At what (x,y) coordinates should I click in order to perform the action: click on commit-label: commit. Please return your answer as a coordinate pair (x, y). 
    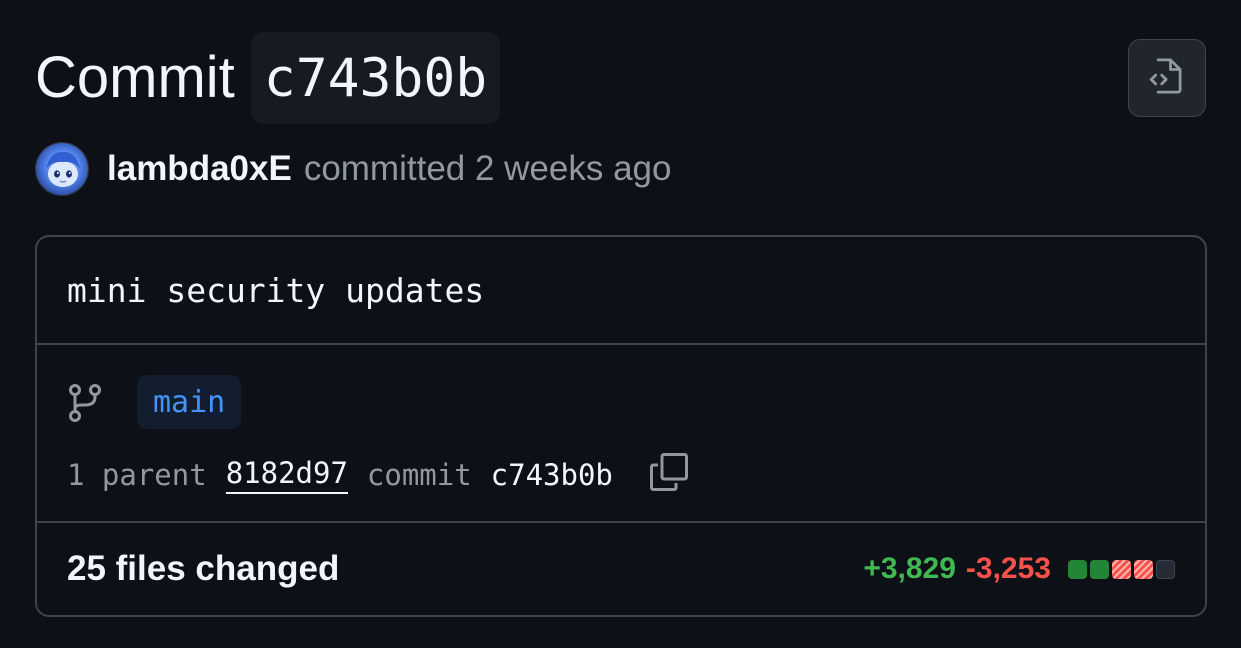
    Looking at the image, I should click on (419, 475).